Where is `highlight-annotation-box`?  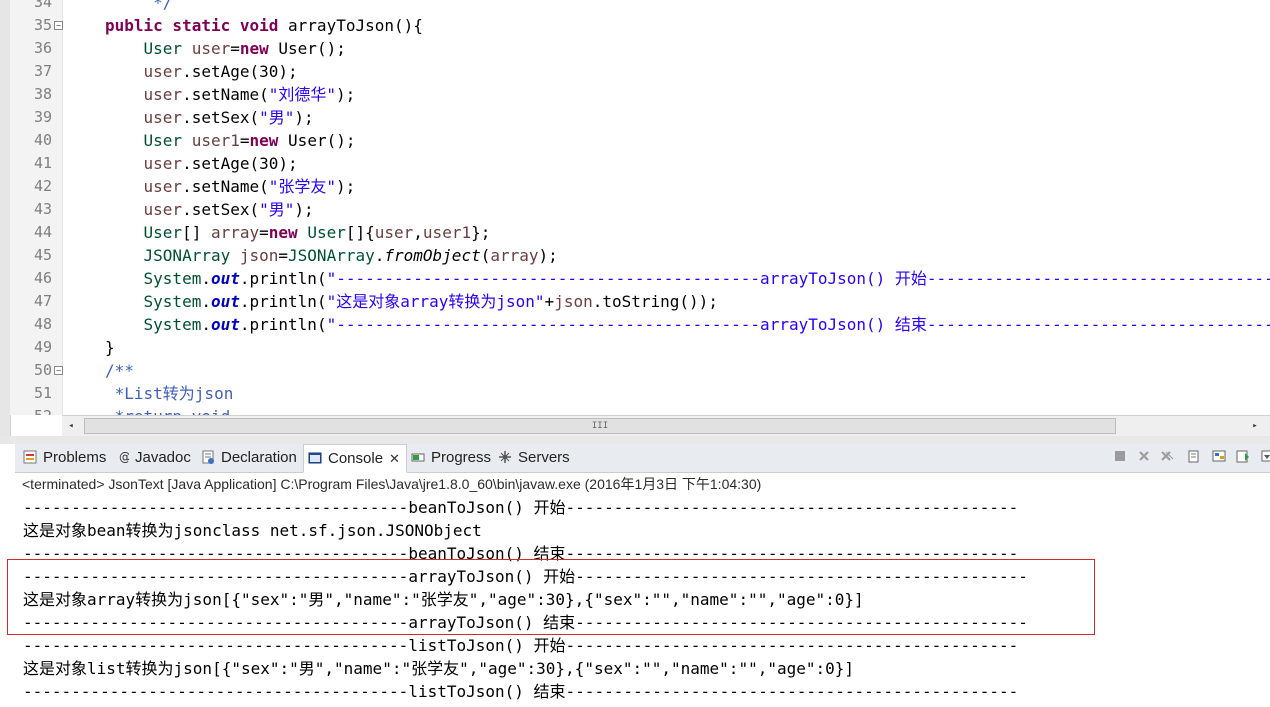
highlight-annotation-box is located at coordinates (551, 597).